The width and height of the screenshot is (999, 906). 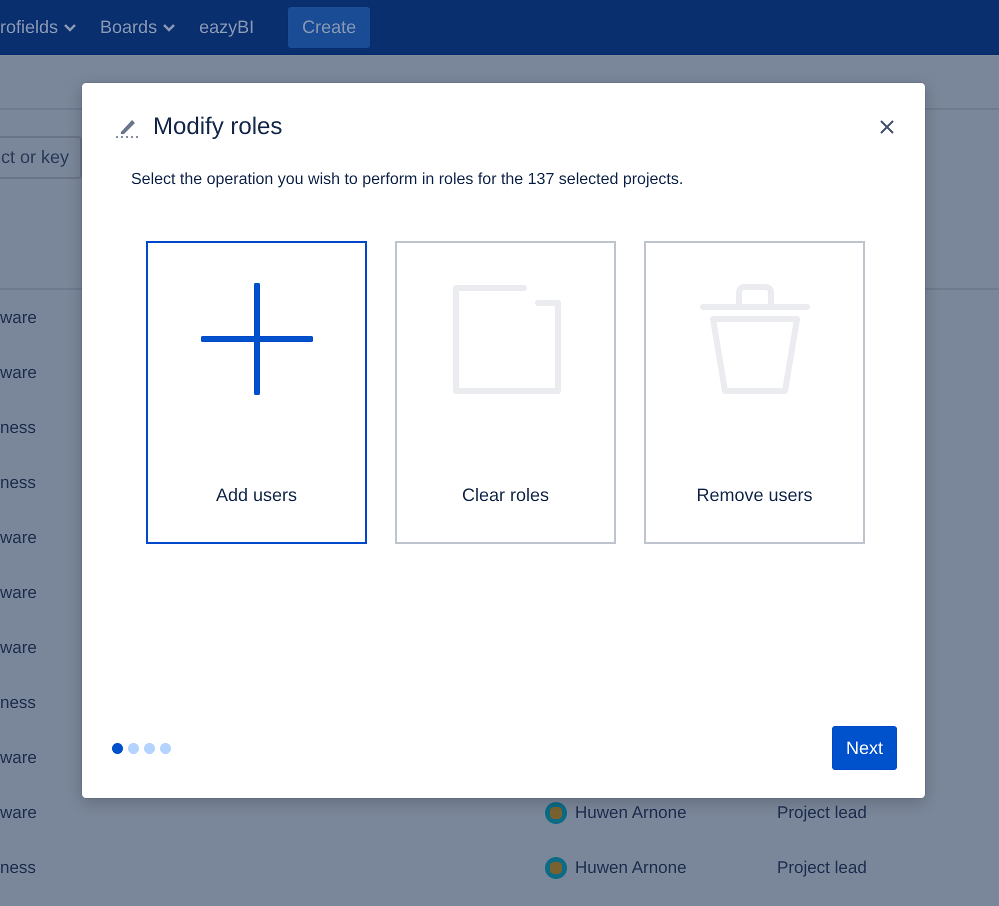 I want to click on operation-option: Remove users, so click(x=754, y=392).